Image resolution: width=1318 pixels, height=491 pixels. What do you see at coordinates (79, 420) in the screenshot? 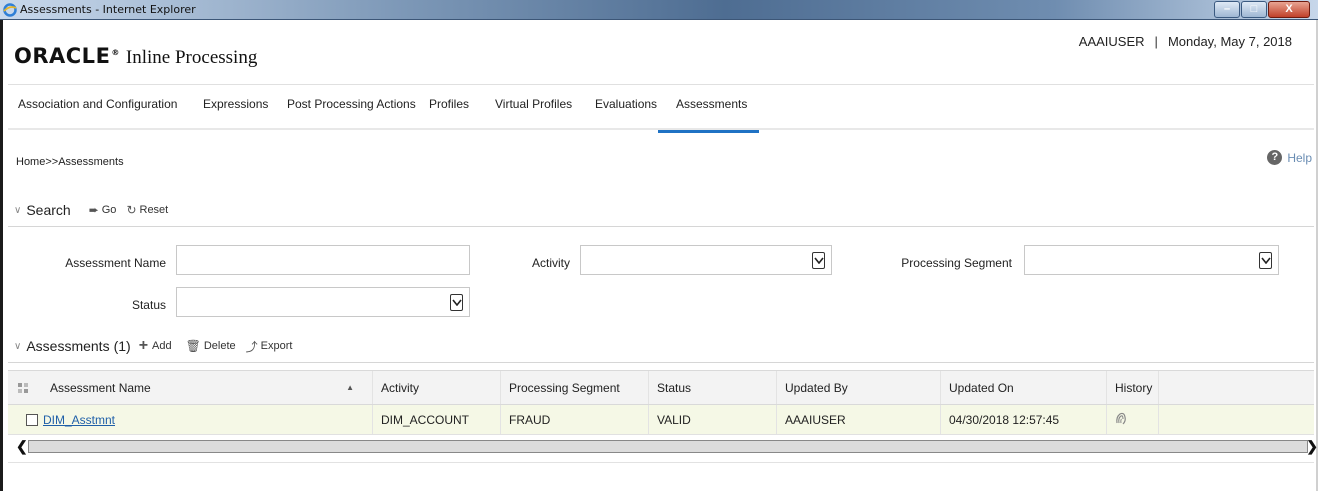
I see `assessment-name-link: DIM_Asstmnt` at bounding box center [79, 420].